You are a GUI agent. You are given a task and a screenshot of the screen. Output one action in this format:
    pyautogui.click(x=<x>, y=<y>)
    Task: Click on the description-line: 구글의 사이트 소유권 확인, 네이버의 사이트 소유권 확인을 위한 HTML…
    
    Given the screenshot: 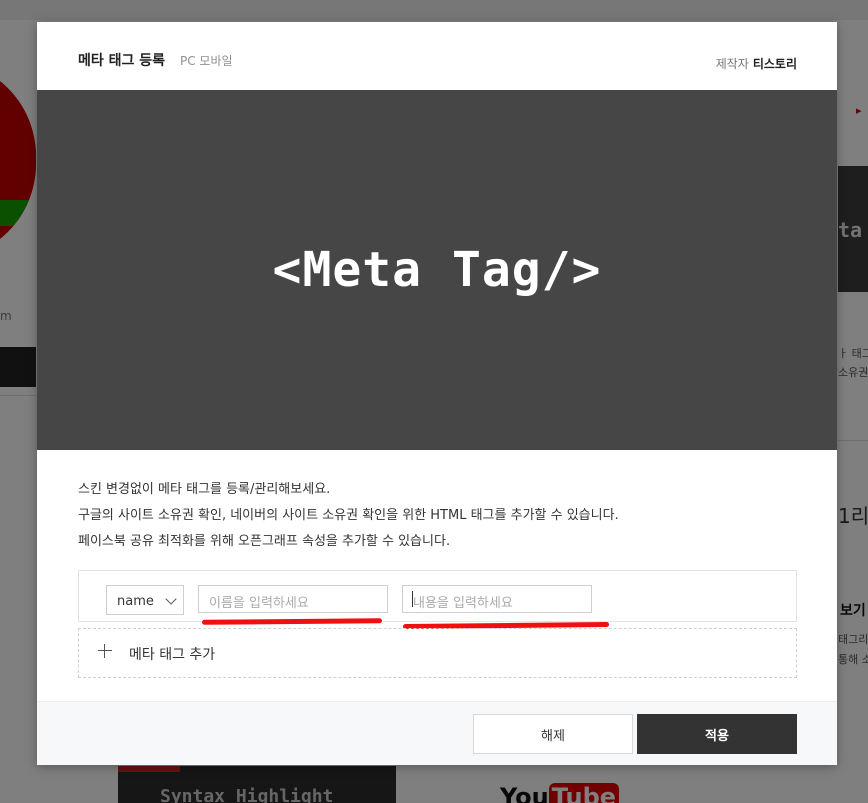 What is the action you would take?
    pyautogui.click(x=348, y=515)
    